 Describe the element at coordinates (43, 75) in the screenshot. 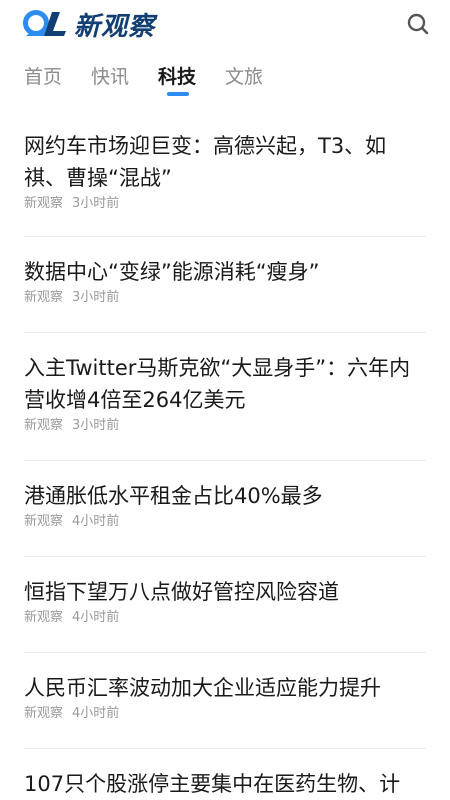

I see `tab-home: 首页` at that location.